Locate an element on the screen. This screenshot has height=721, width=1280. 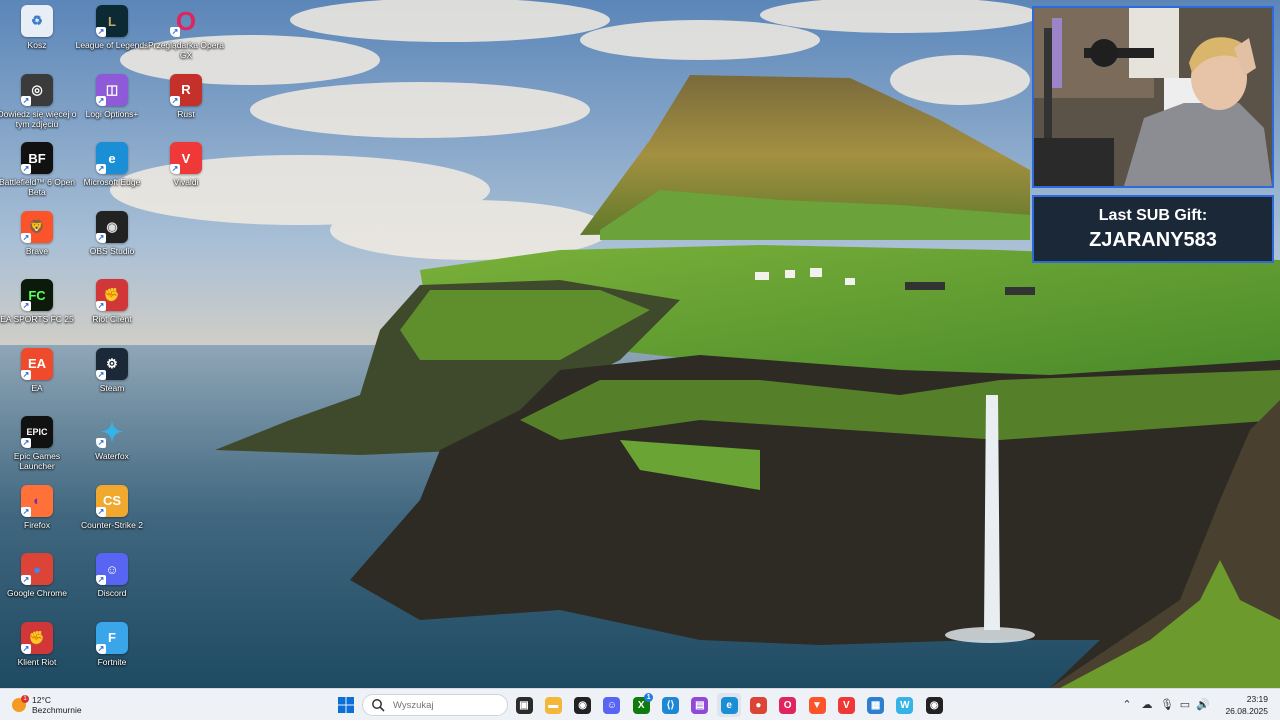
brave-button: ▼ is located at coordinates (817, 705).